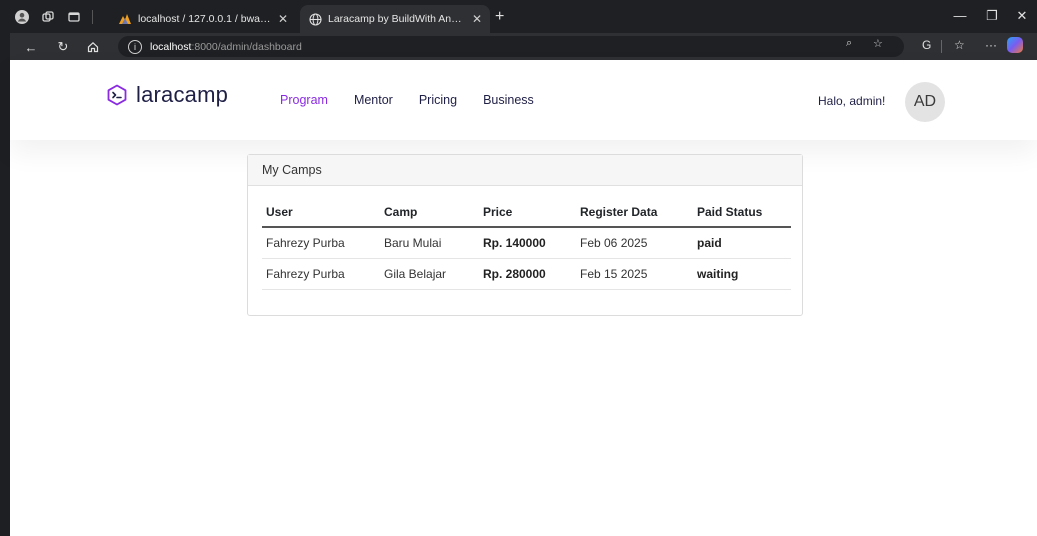 The image size is (1037, 536). Describe the element at coordinates (1022, 16) in the screenshot. I see `close-window-icon: ✕` at that location.